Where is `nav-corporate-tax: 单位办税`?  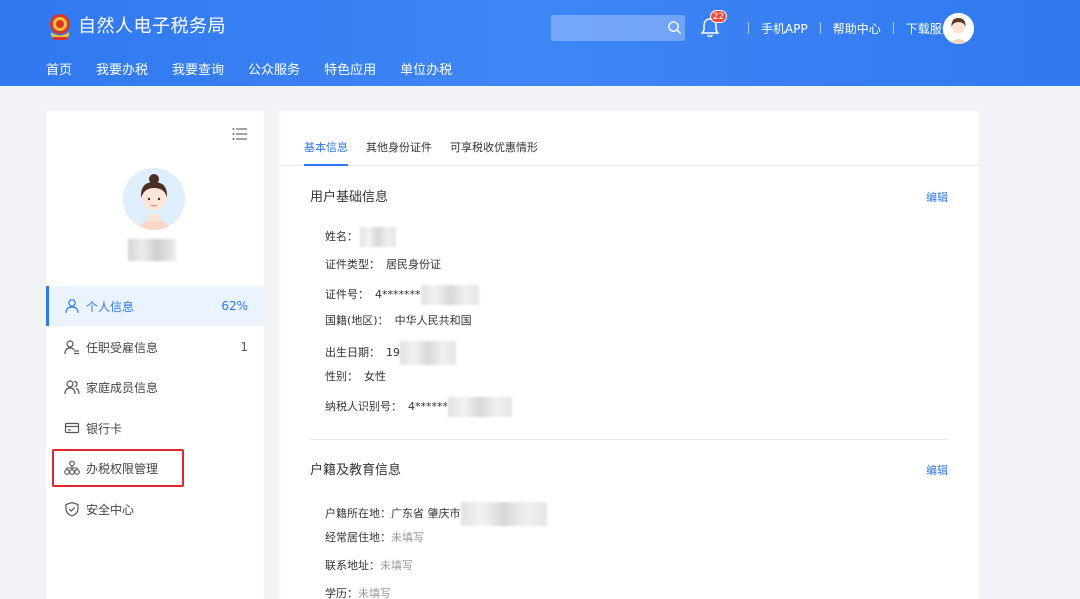 nav-corporate-tax: 单位办税 is located at coordinates (426, 71).